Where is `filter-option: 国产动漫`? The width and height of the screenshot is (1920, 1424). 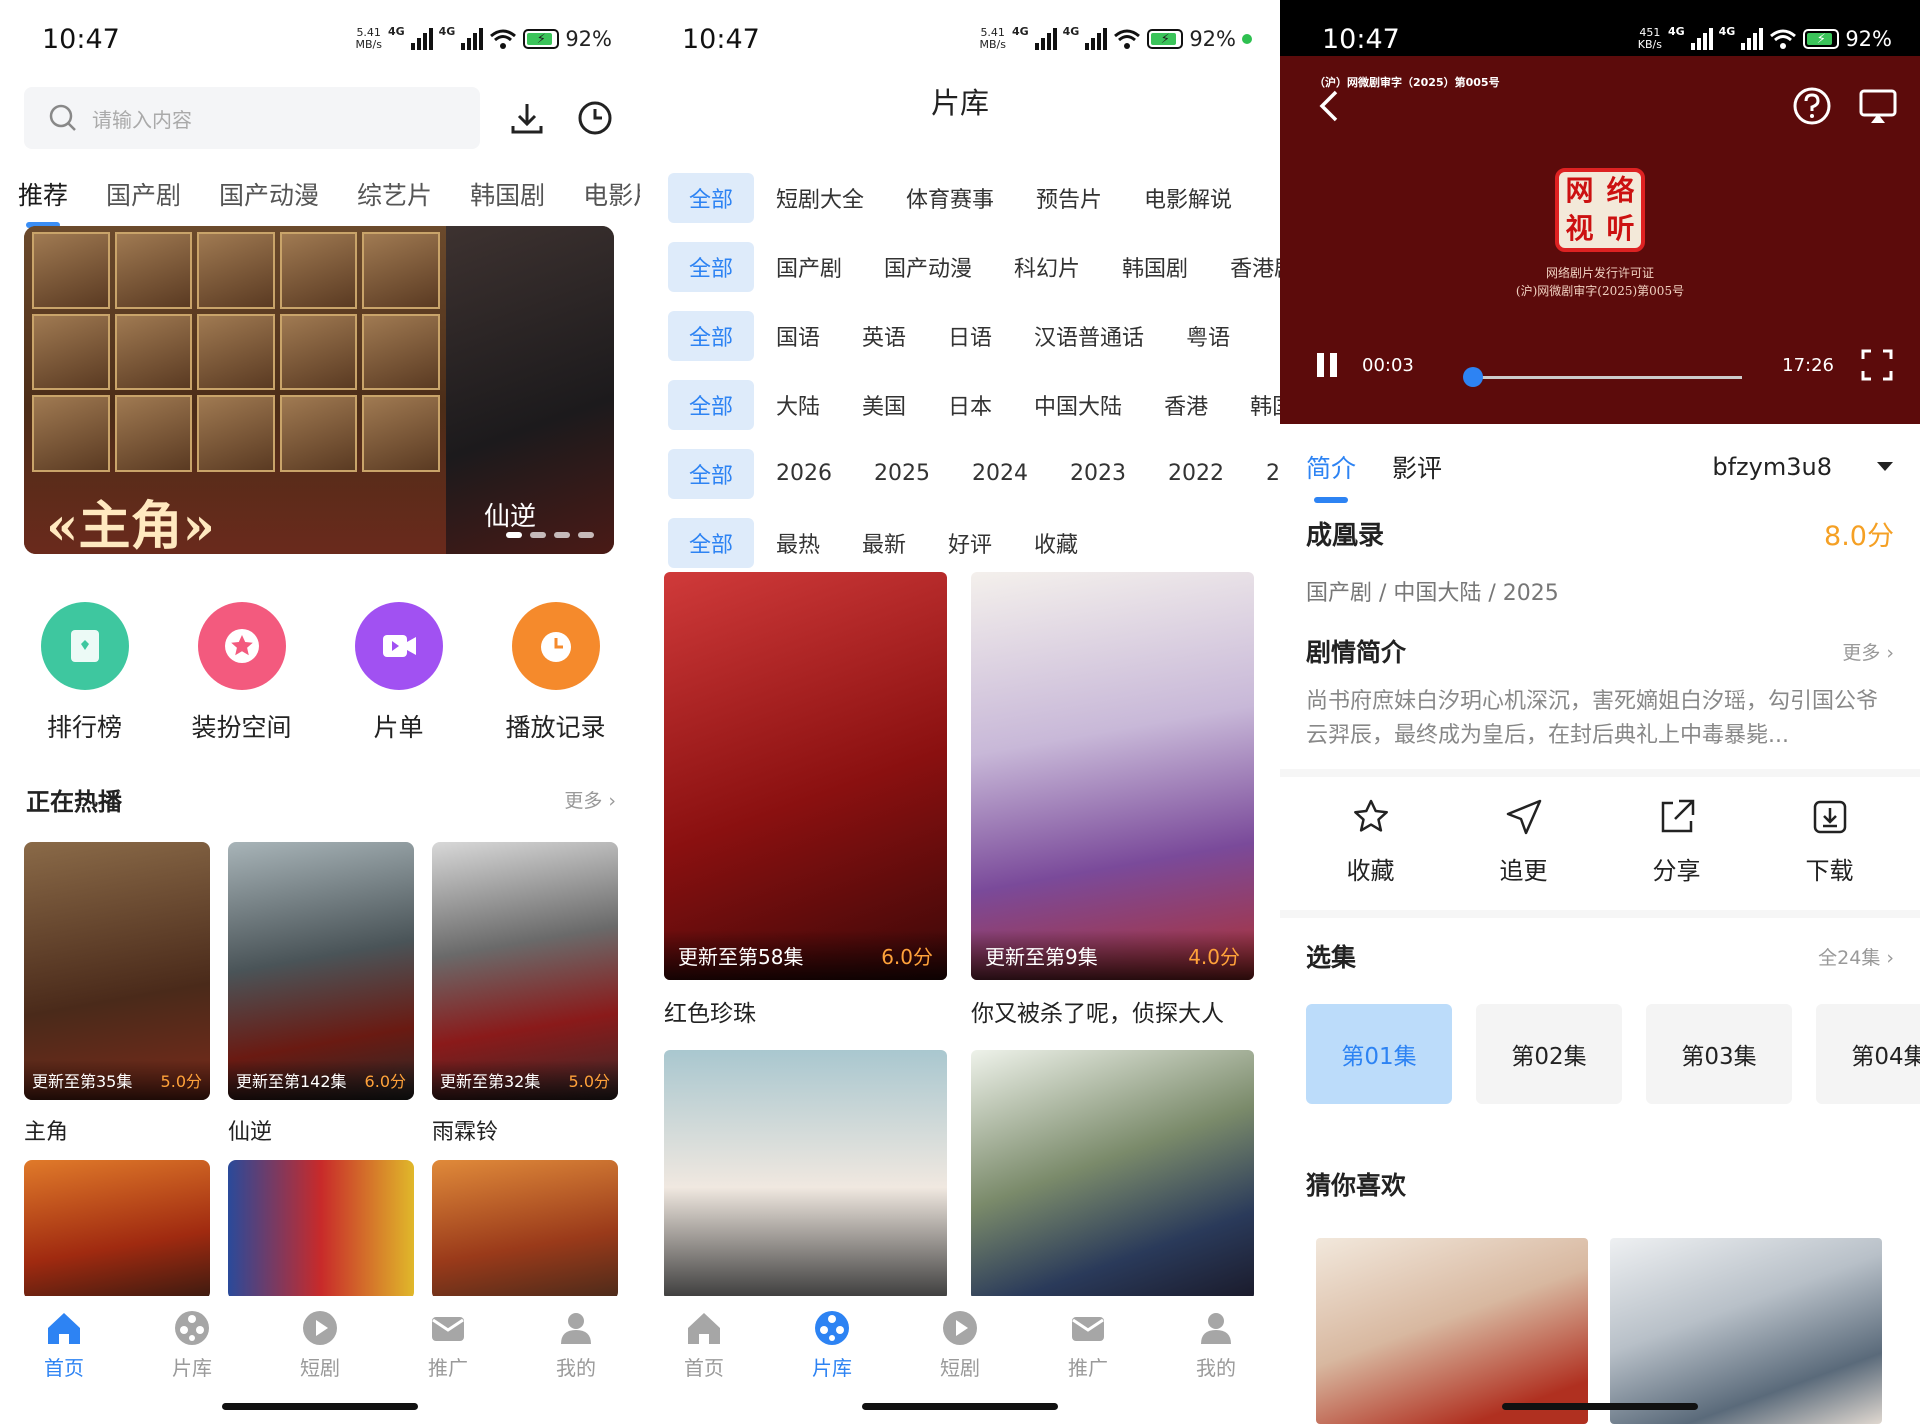
filter-option: 国产动漫 is located at coordinates (928, 267).